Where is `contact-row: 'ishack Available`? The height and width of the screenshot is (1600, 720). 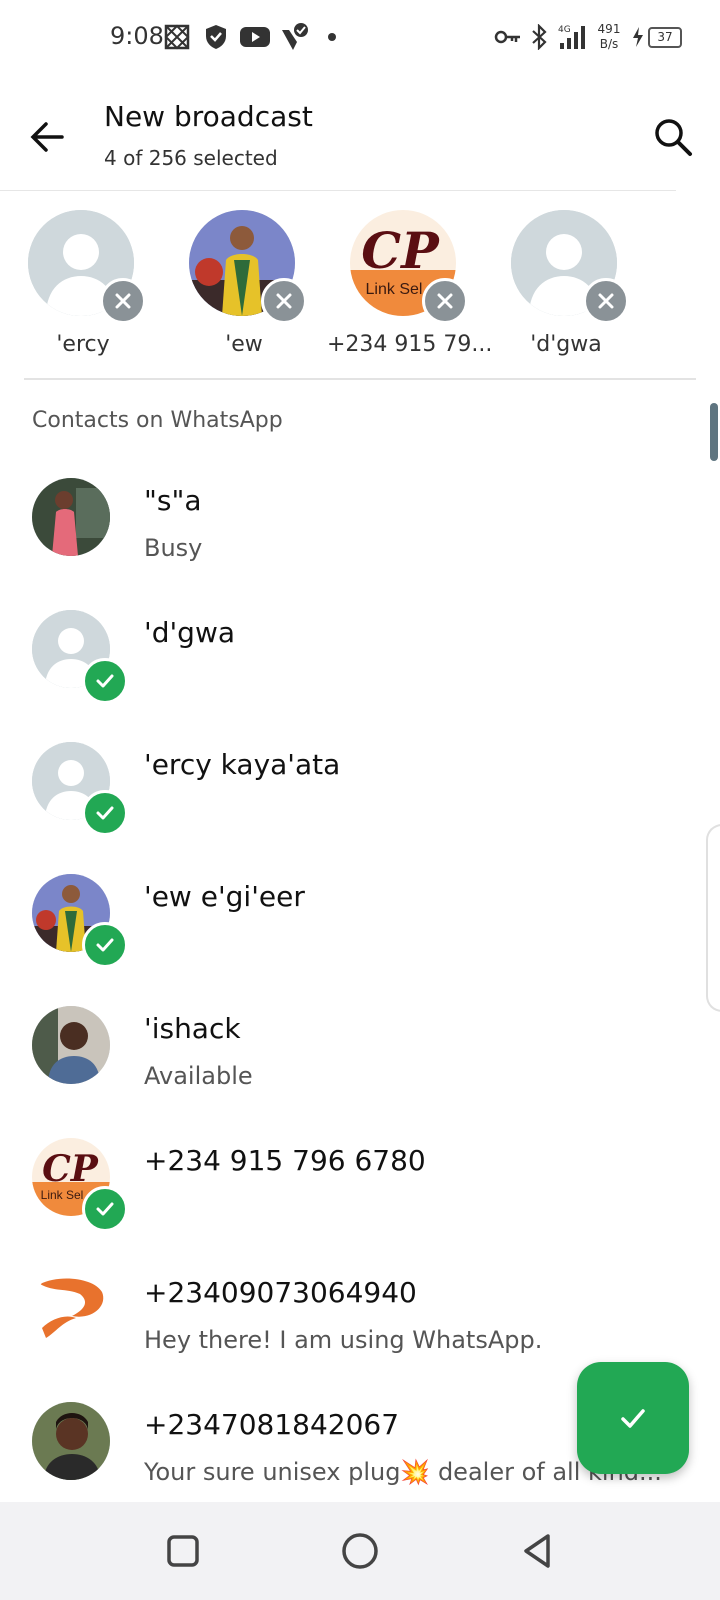 contact-row: 'ishack Available is located at coordinates (360, 1050).